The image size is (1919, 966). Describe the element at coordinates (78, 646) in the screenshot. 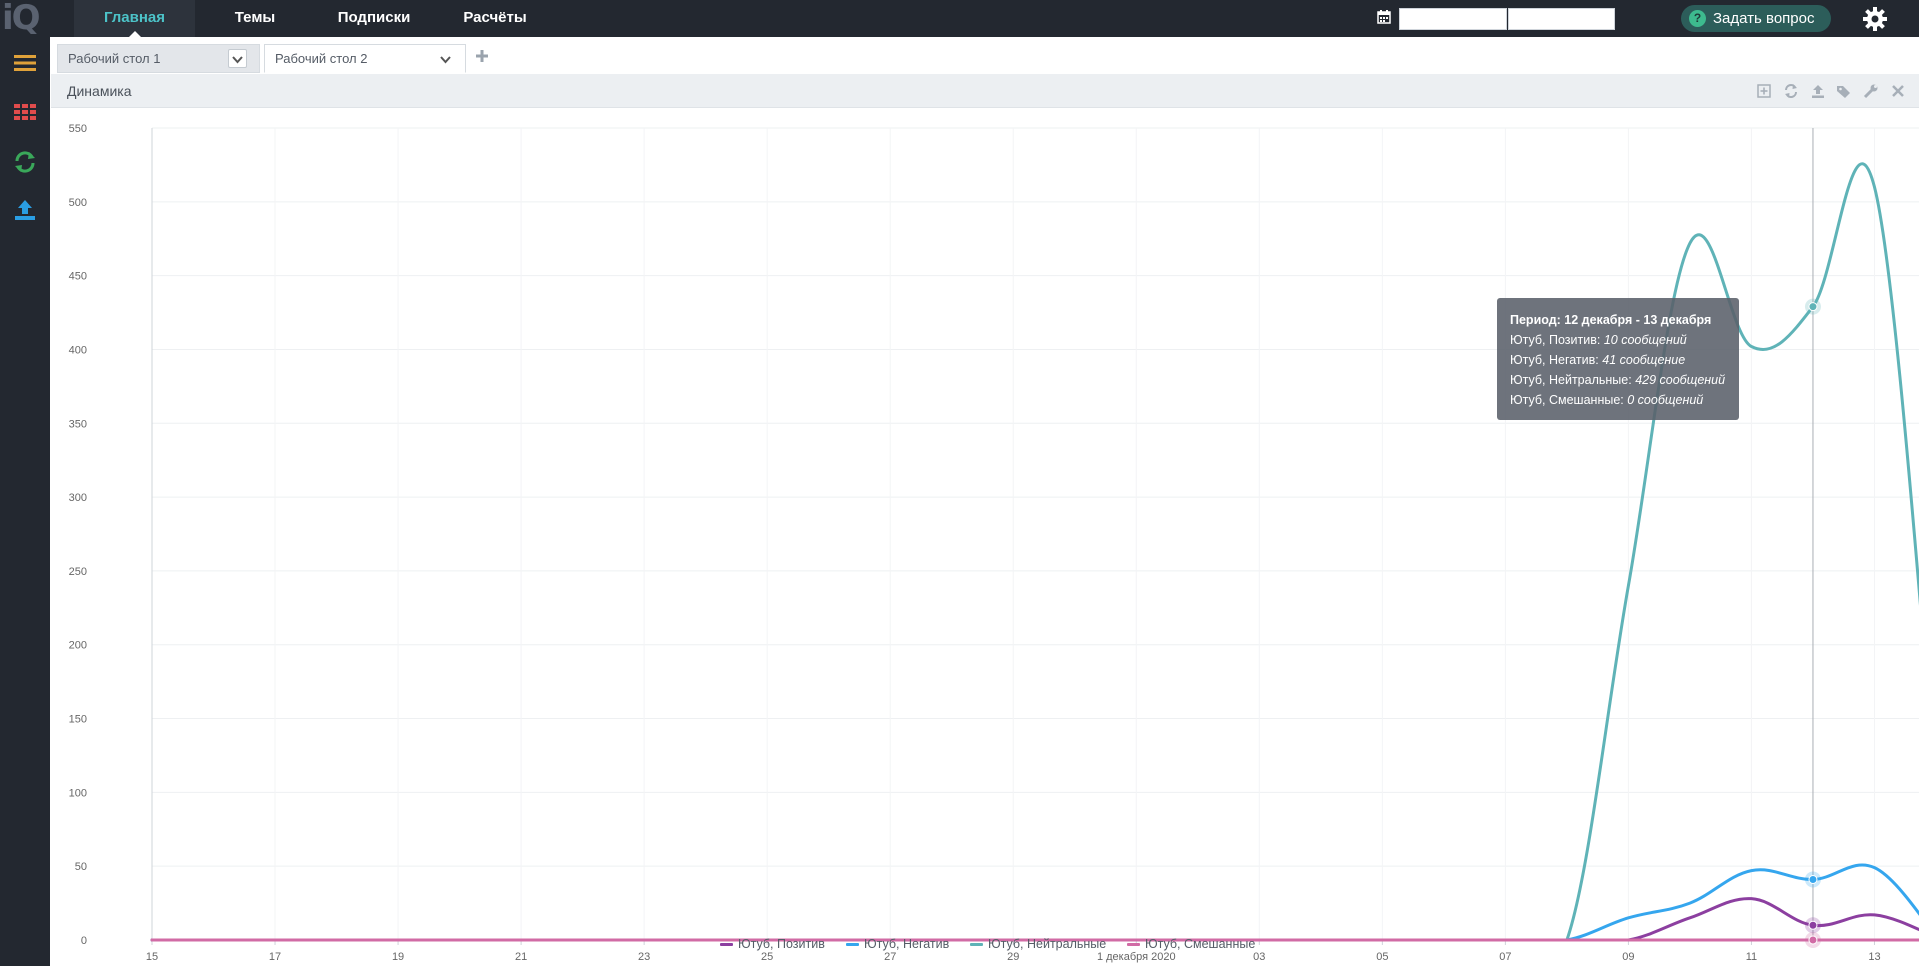

I see `y-tick-label: 200` at that location.